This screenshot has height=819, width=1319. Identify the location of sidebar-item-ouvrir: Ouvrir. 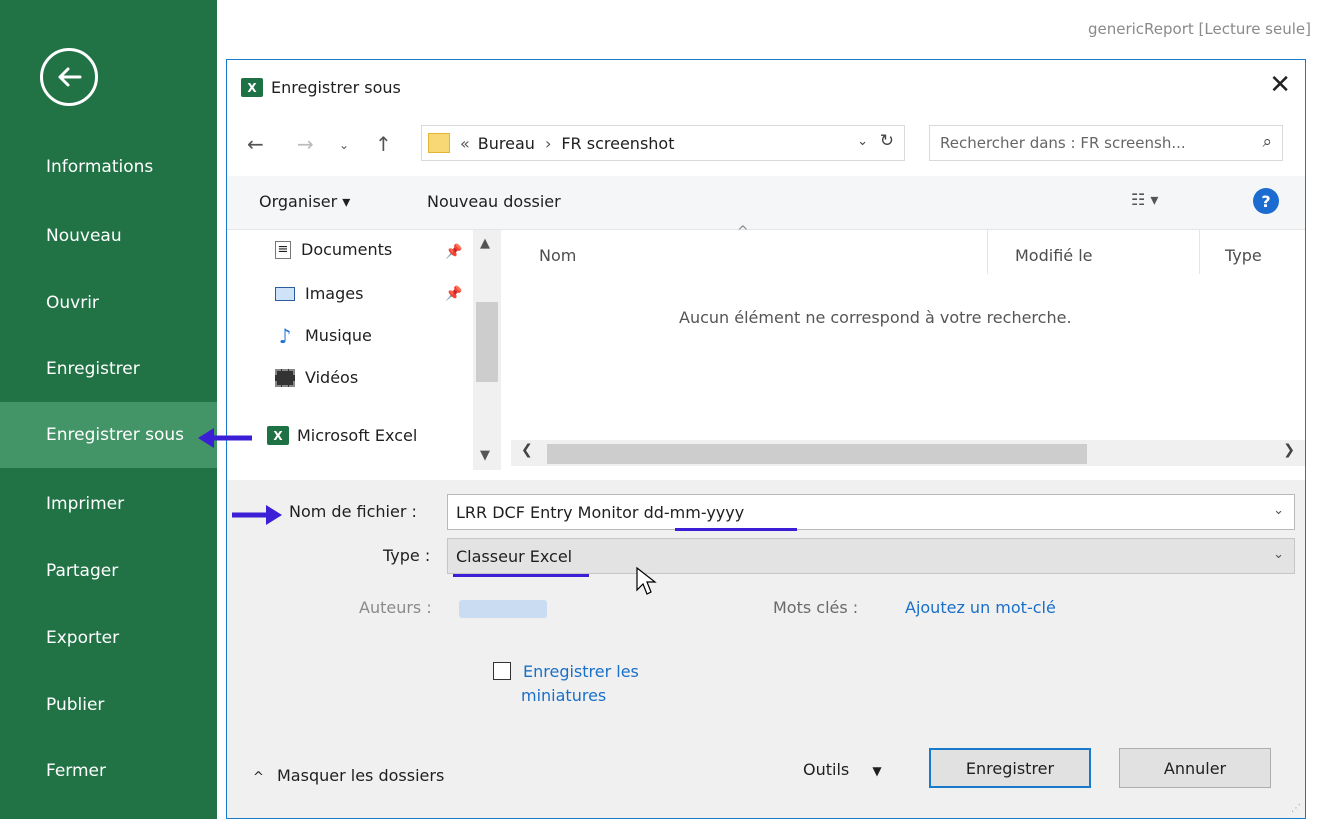
(108, 303).